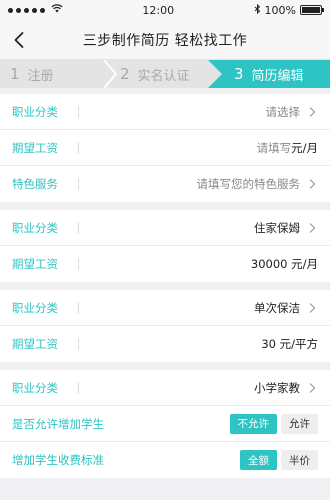 This screenshot has width=330, height=500. I want to click on salary-value: 30000 元/月, so click(202, 264).